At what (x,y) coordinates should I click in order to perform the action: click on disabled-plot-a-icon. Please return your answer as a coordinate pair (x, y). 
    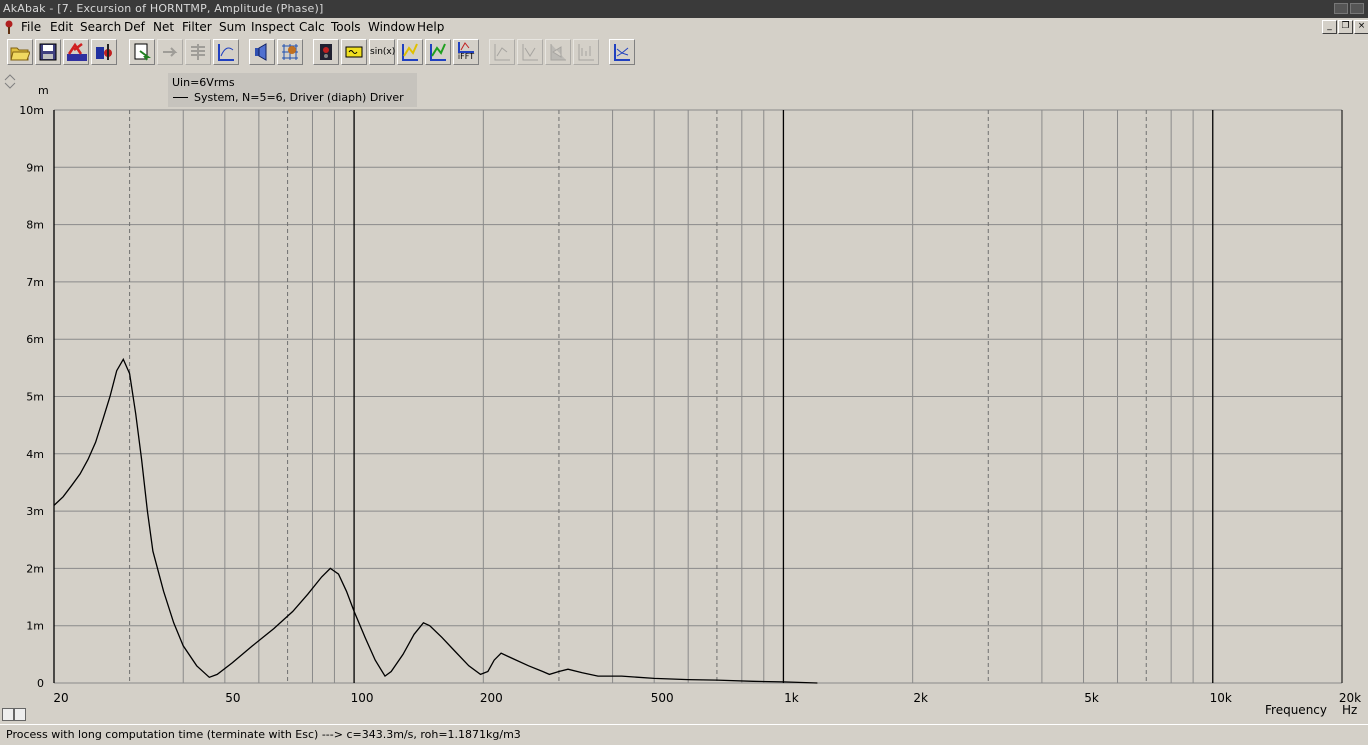
    Looking at the image, I should click on (502, 52).